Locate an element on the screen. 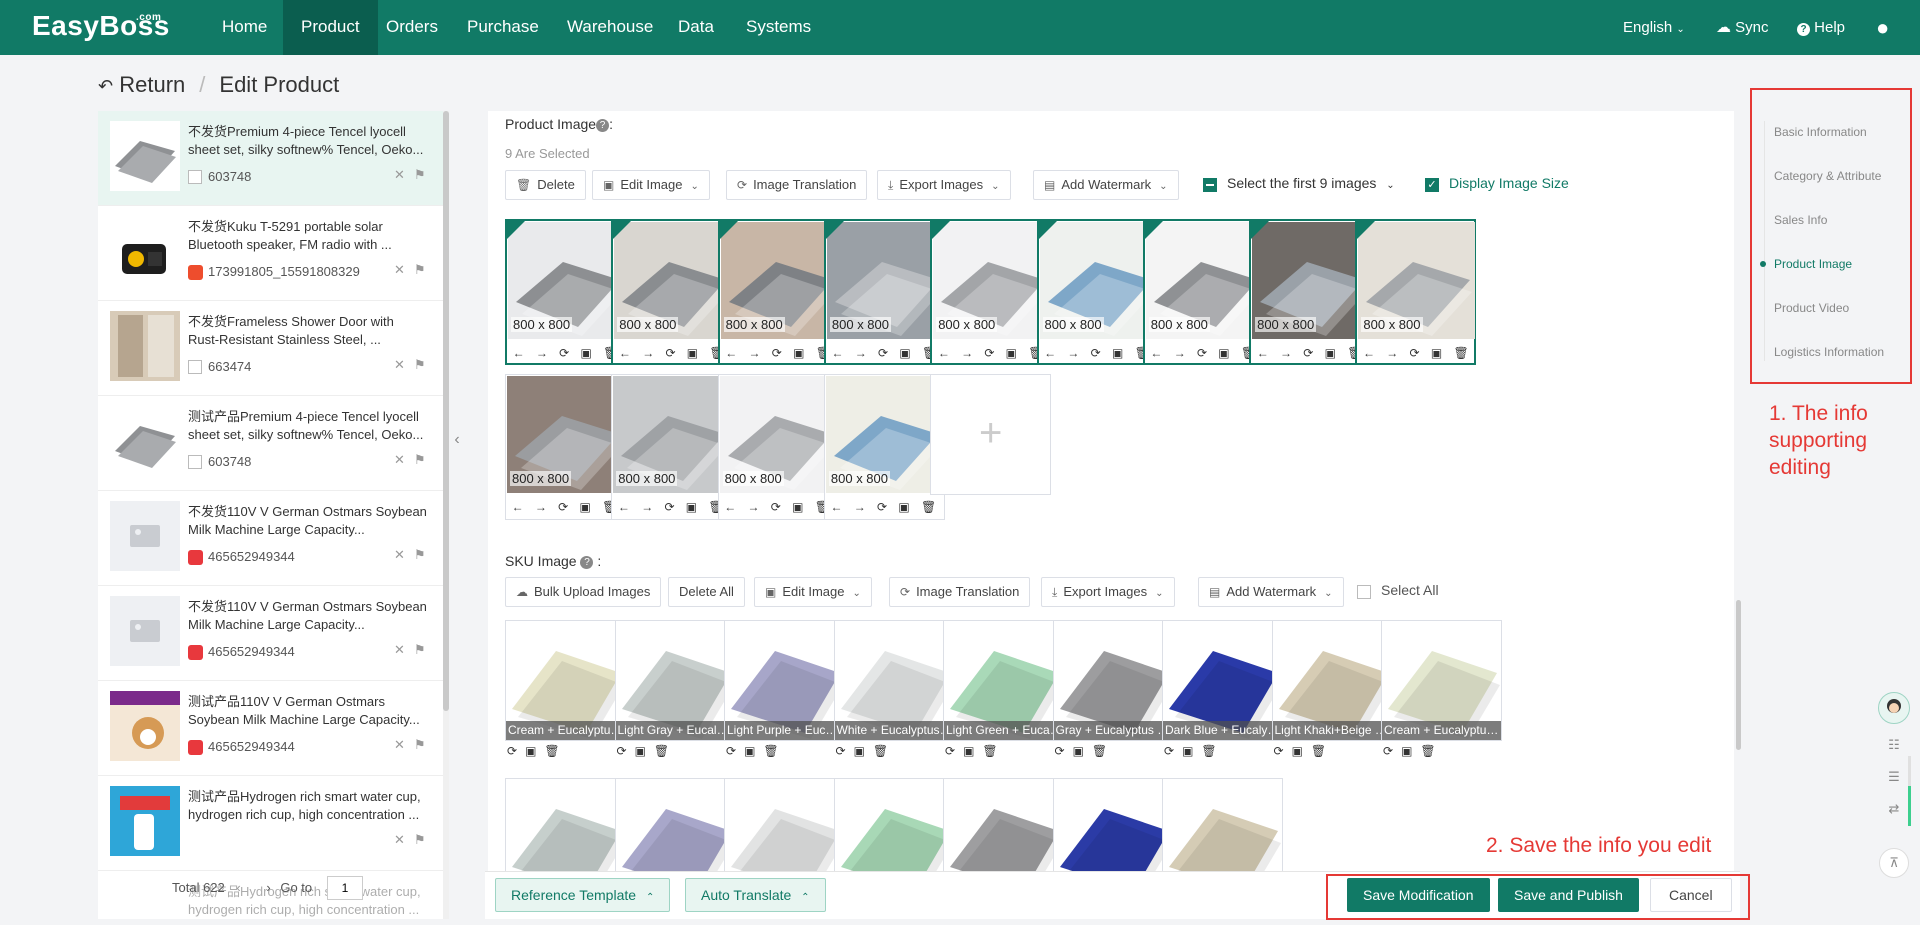  help-icon: ? is located at coordinates (603, 125).